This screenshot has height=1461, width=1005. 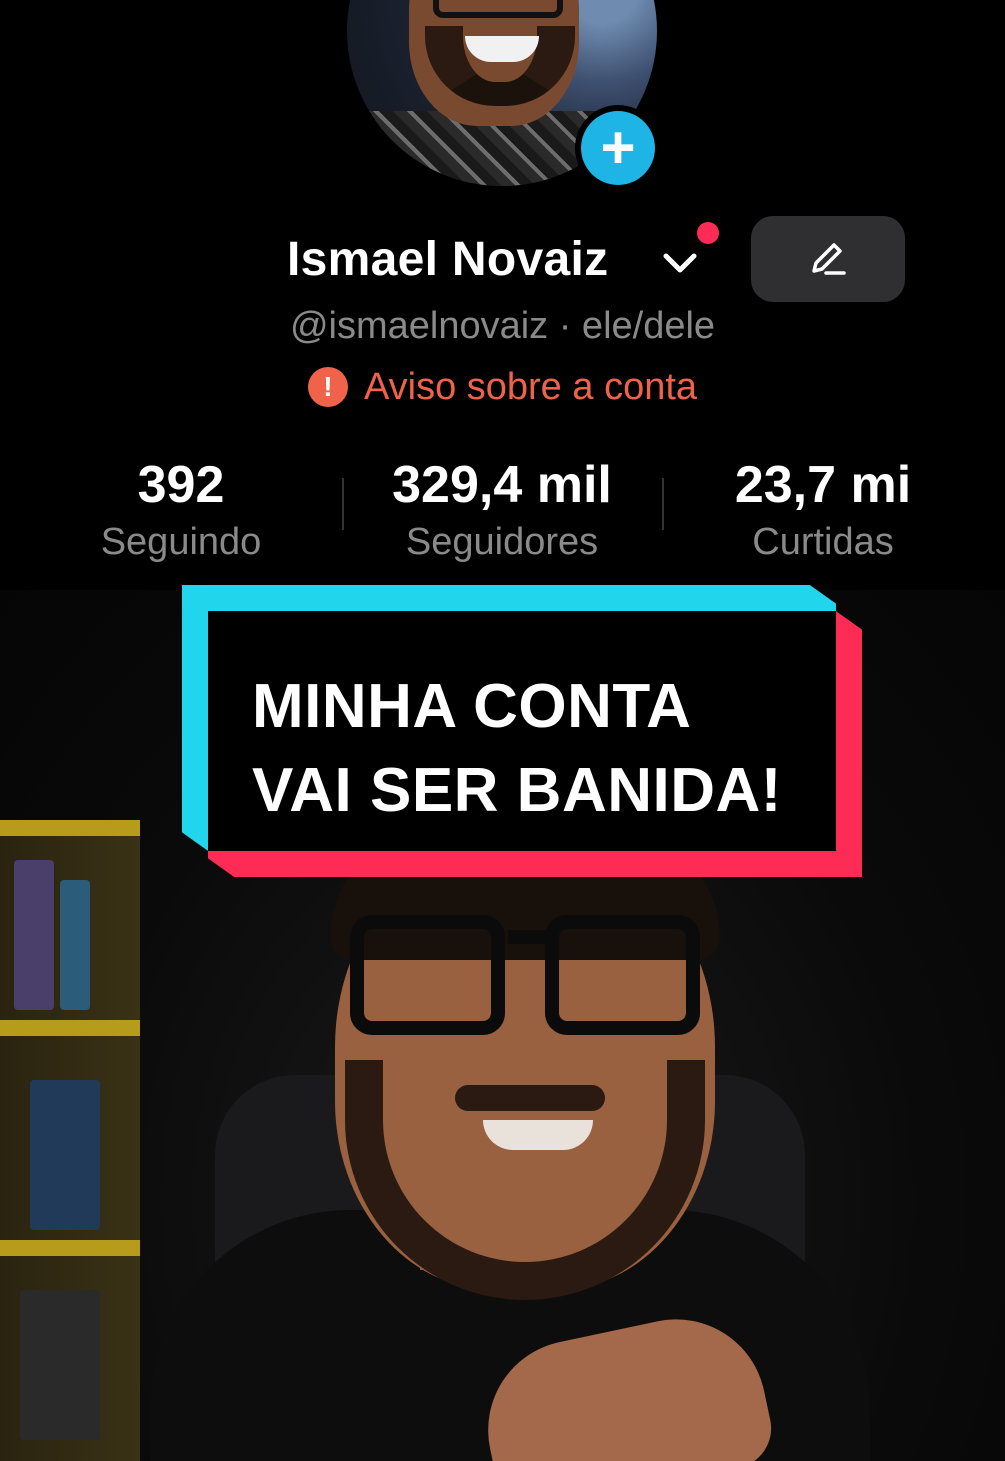 I want to click on add-profile-photo-button: +, so click(x=618, y=148).